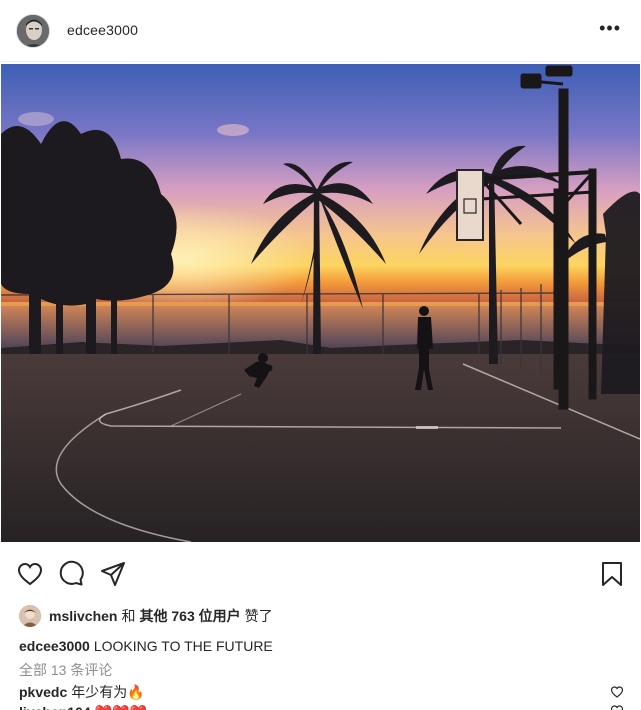  What do you see at coordinates (71, 574) in the screenshot?
I see `comment-icon` at bounding box center [71, 574].